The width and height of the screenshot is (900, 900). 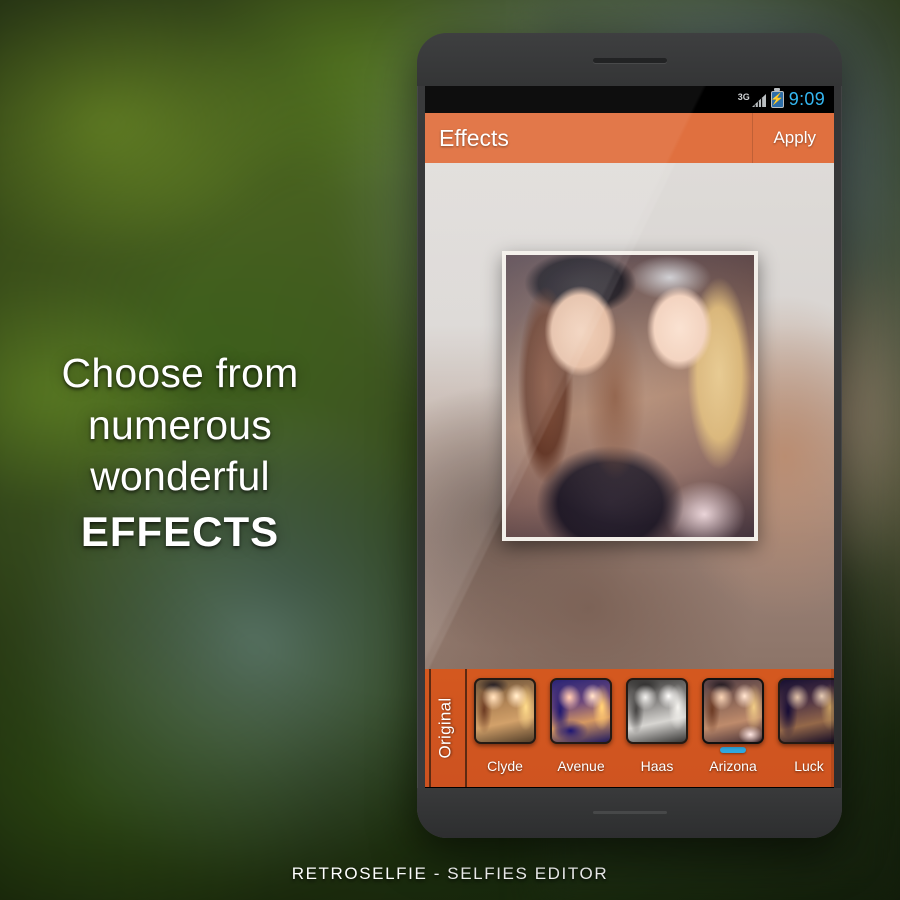 I want to click on filter-name-label: Clyde, so click(x=505, y=766).